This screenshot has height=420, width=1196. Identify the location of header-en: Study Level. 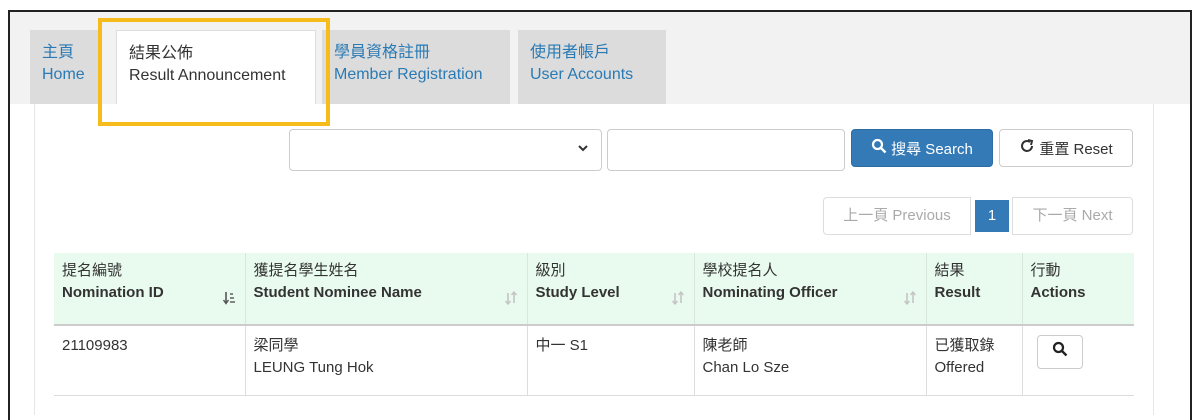
(577, 292).